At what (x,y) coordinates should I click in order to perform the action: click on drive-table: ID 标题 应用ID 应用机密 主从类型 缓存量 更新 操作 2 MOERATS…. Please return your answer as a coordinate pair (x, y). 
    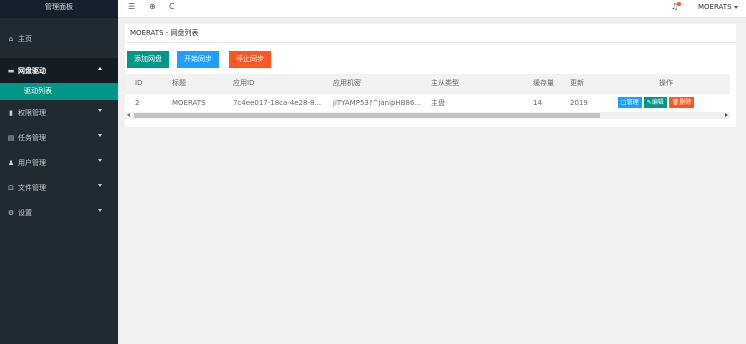
    Looking at the image, I should click on (427, 93).